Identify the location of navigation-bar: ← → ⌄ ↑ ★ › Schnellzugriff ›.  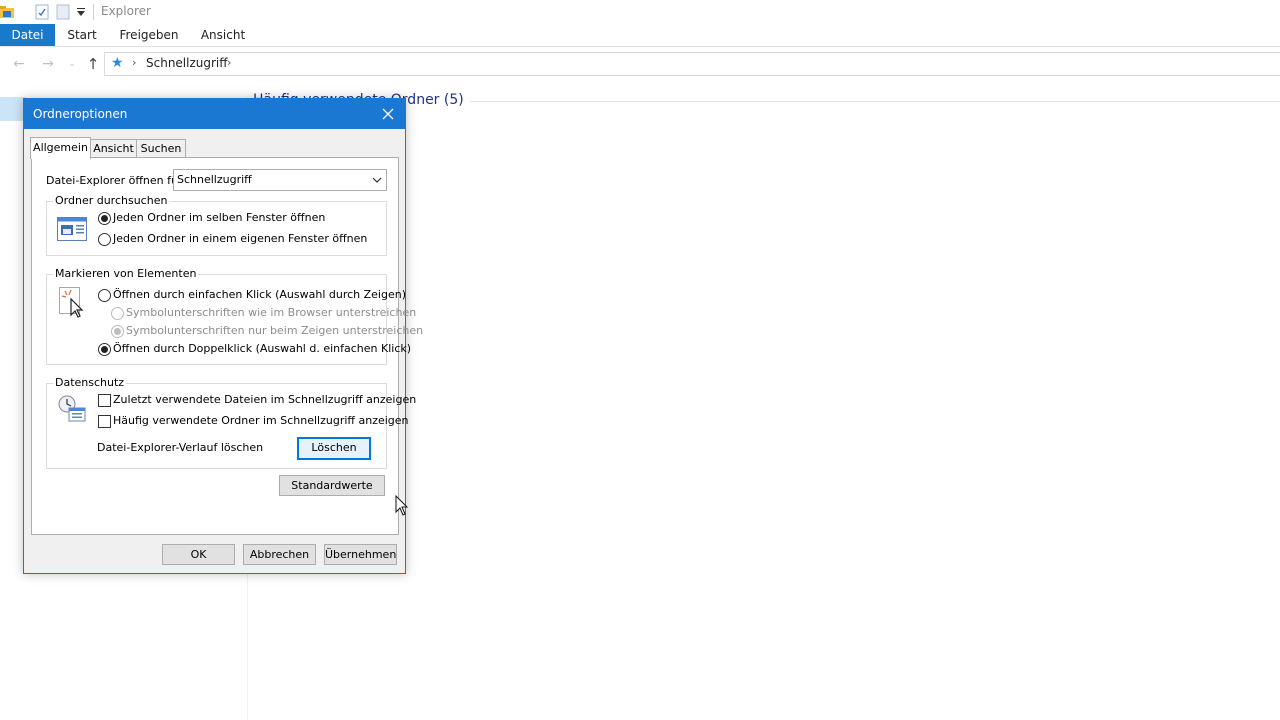
(640, 64).